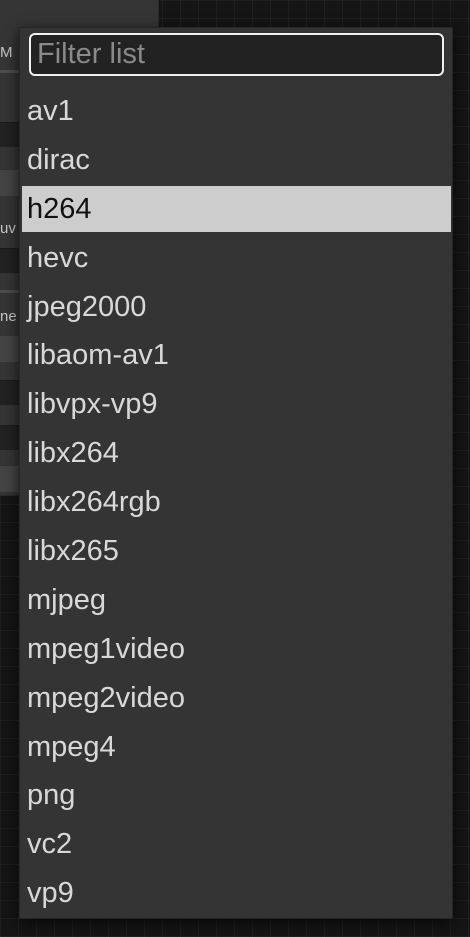  I want to click on list-item-png: png, so click(236, 795).